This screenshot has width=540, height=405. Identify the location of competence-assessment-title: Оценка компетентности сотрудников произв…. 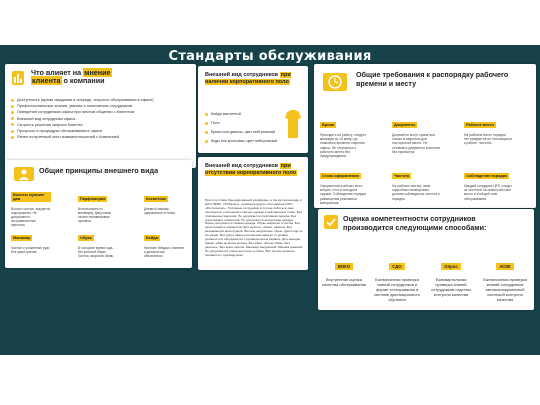
(415, 223).